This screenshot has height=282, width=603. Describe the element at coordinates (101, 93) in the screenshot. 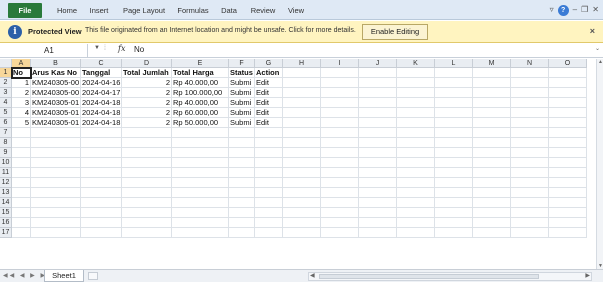

I see `table-cell: 2024-04-17` at that location.